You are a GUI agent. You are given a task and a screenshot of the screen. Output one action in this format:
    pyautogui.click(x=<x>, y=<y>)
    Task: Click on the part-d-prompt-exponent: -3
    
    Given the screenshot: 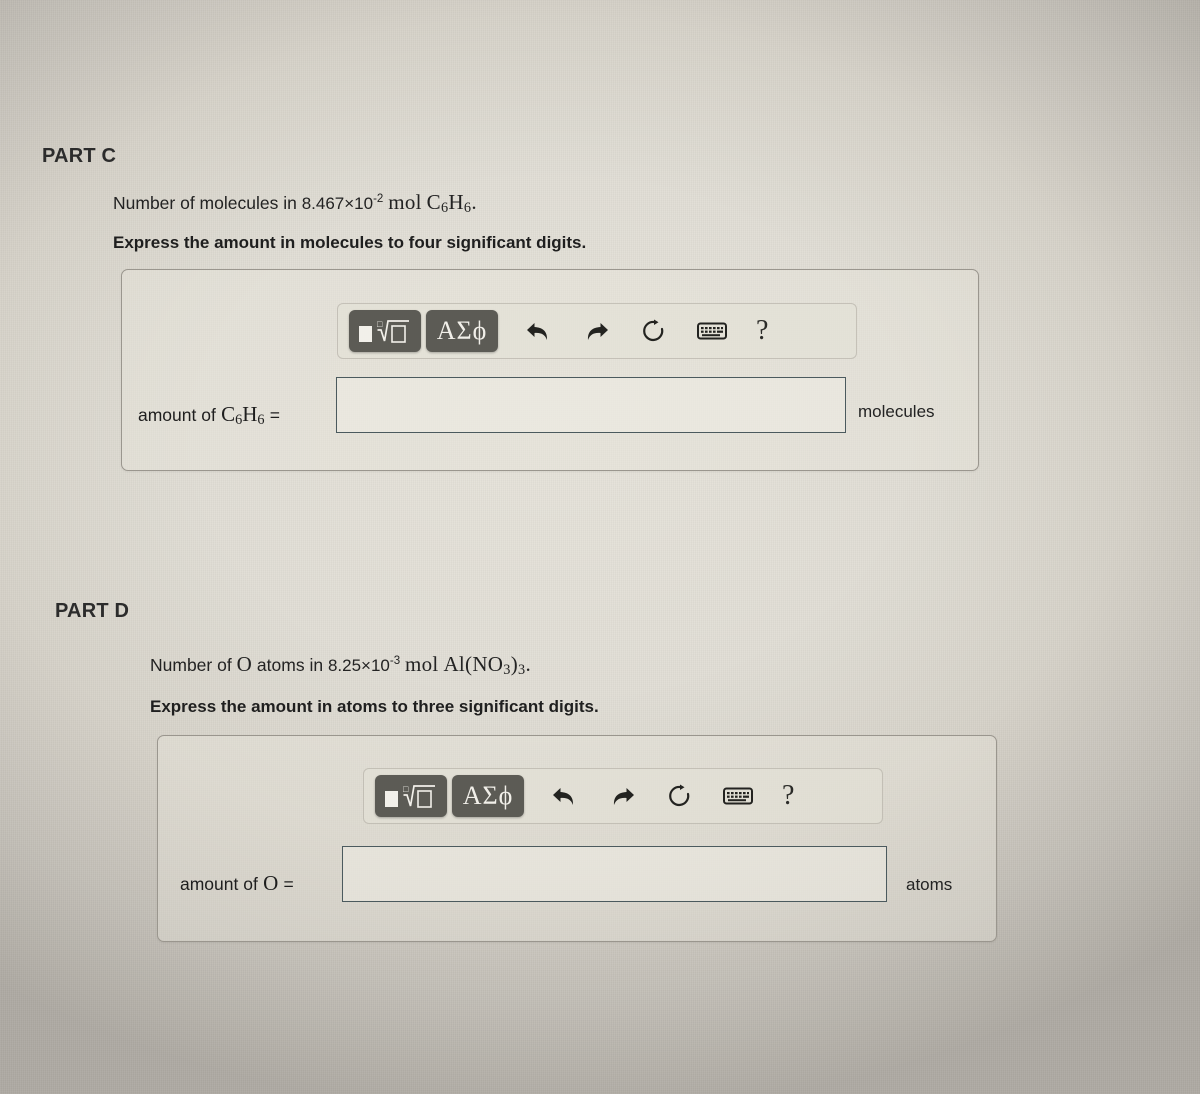 What is the action you would take?
    pyautogui.click(x=395, y=661)
    